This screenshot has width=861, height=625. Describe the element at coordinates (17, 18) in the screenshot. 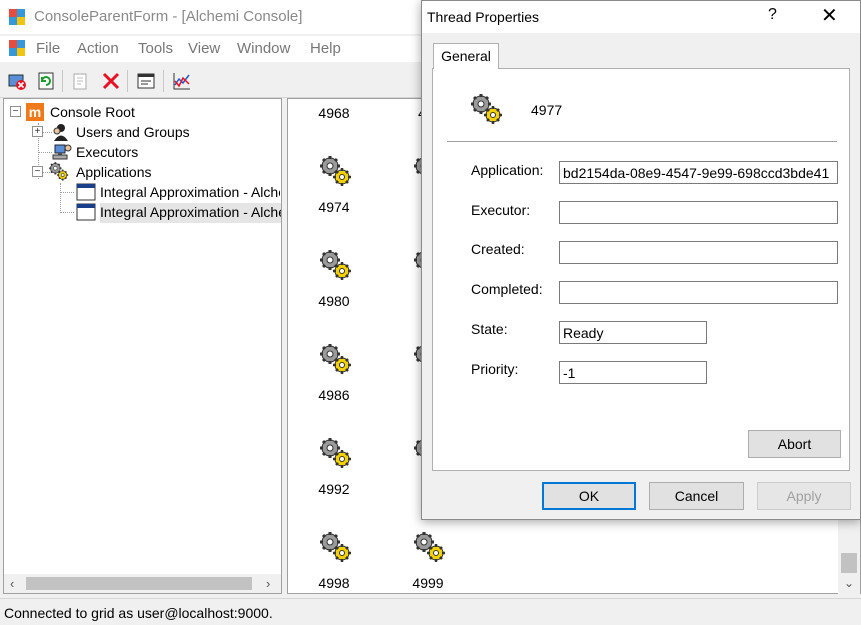

I see `app-window-icon` at that location.